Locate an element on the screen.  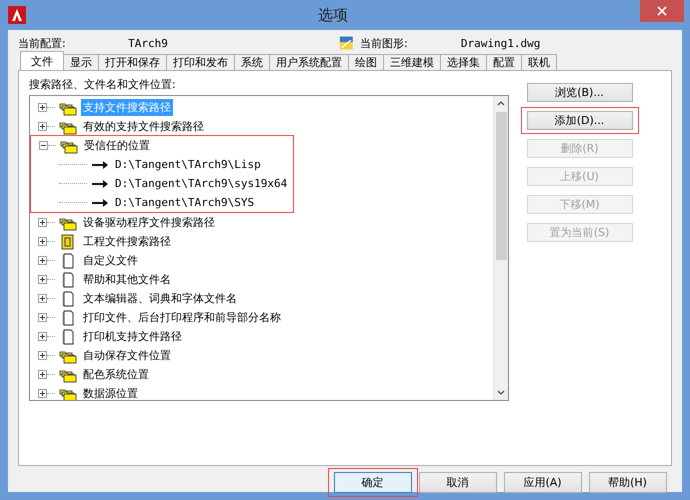
tab: 系统 is located at coordinates (252, 62).